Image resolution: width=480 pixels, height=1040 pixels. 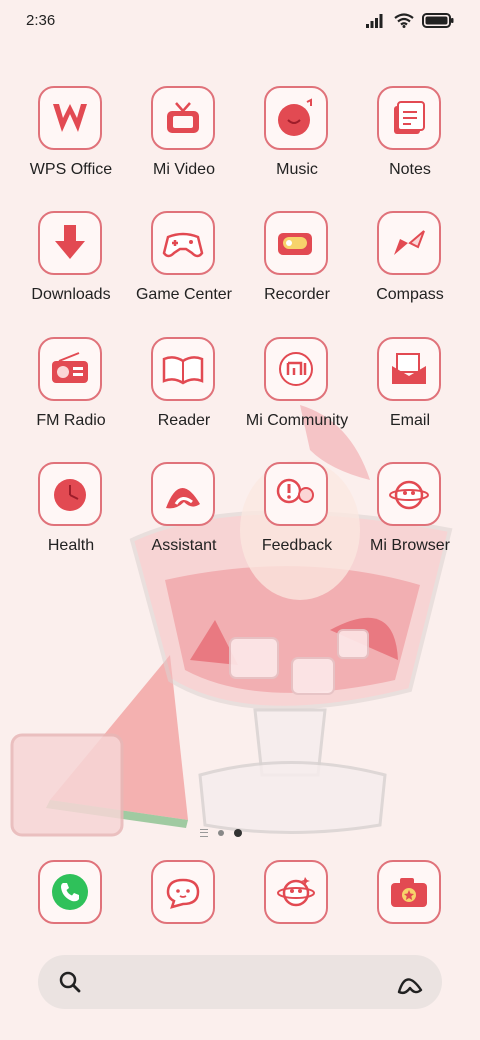 I want to click on signal-icon, so click(x=374, y=20).